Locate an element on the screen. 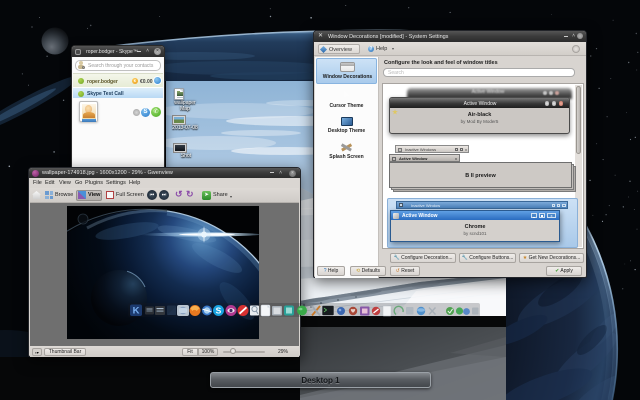  svg-text: K is located at coordinates (136, 311).